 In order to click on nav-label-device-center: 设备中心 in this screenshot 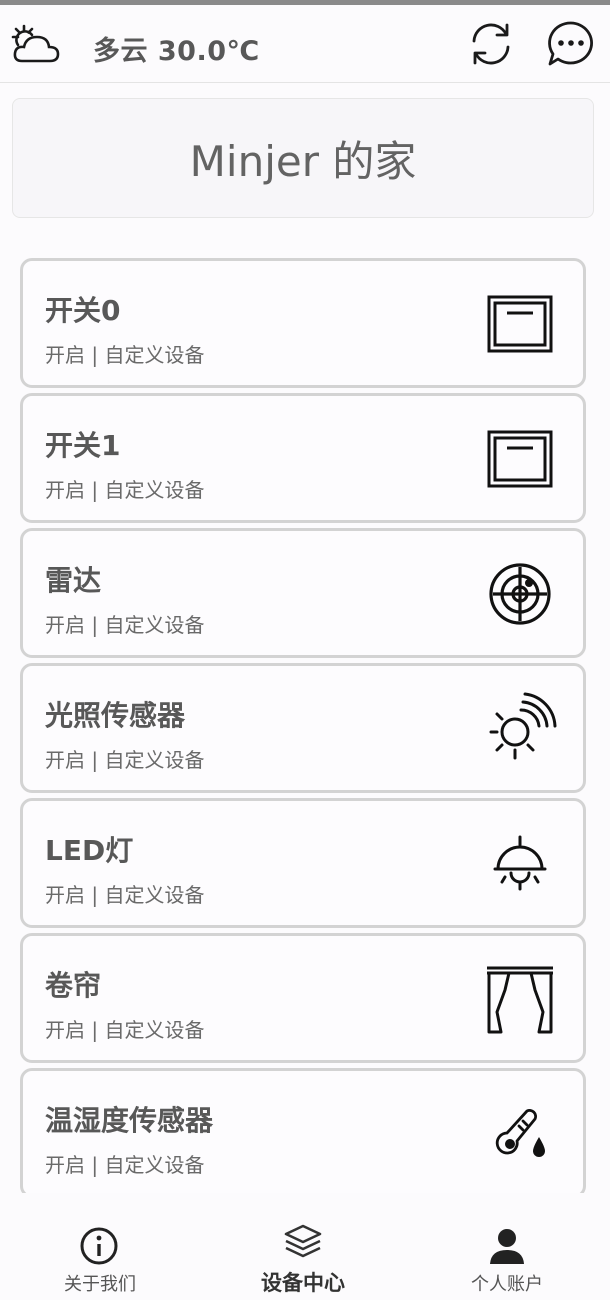, I will do `click(303, 1283)`.